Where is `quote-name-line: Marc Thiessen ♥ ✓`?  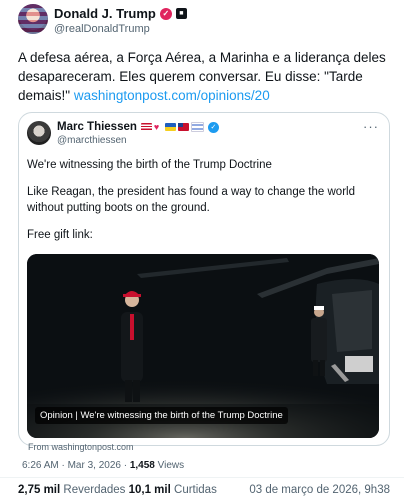 quote-name-line: Marc Thiessen ♥ ✓ is located at coordinates (138, 127).